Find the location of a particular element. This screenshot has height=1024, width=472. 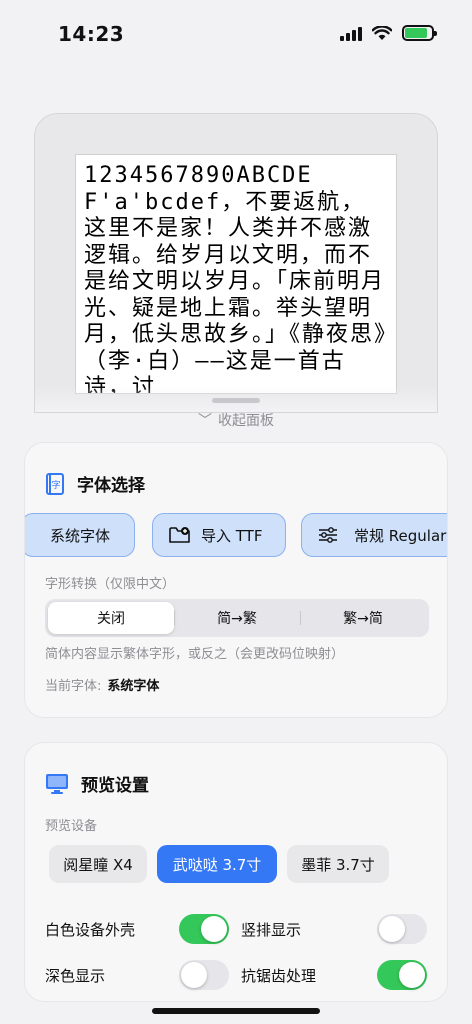

system-font-label: 系统字体 is located at coordinates (80, 535).